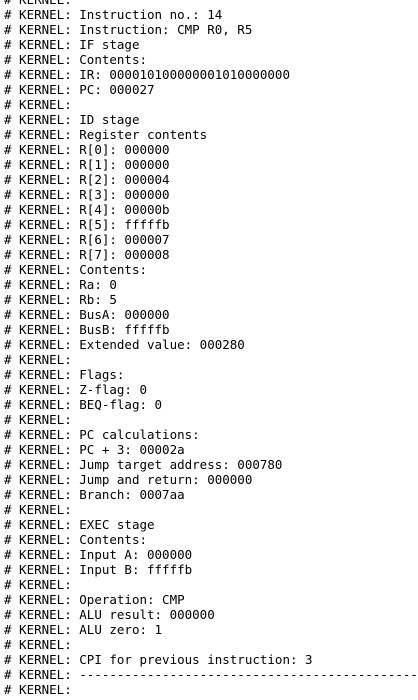  What do you see at coordinates (132, 494) in the screenshot?
I see `console-line-text: Branch: 0007aa` at bounding box center [132, 494].